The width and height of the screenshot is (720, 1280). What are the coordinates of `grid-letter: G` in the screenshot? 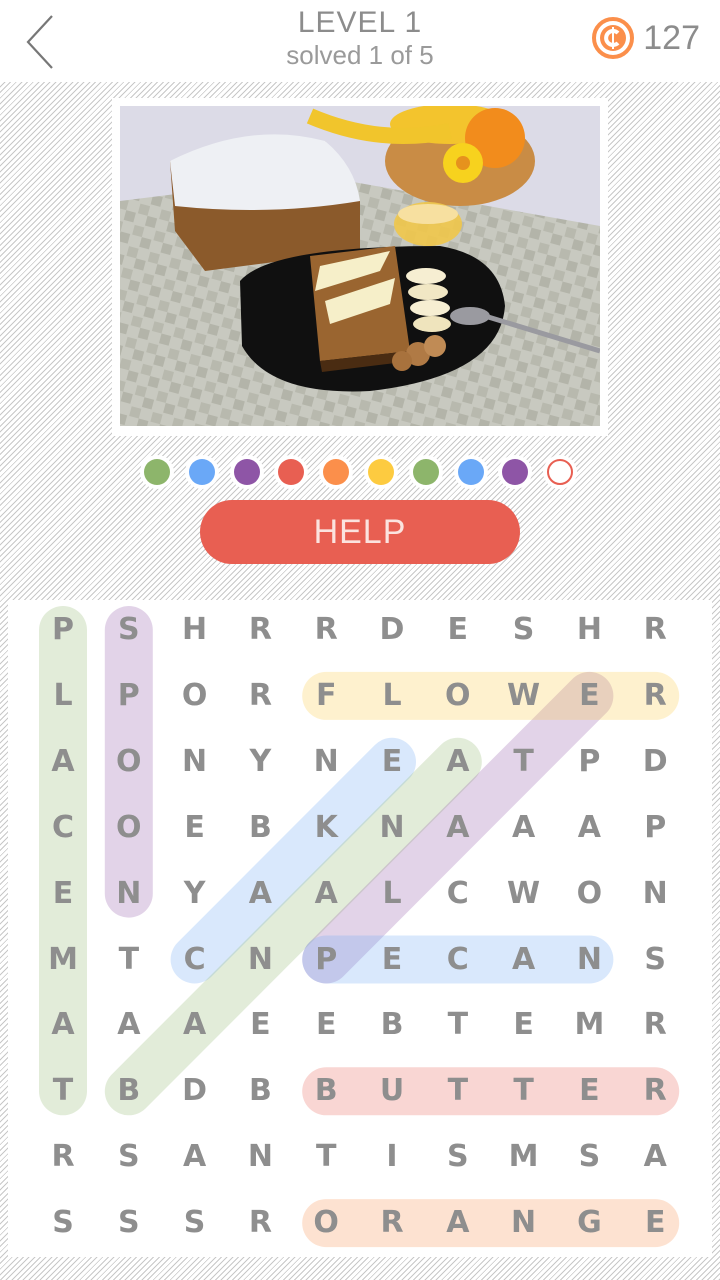 It's located at (589, 1223).